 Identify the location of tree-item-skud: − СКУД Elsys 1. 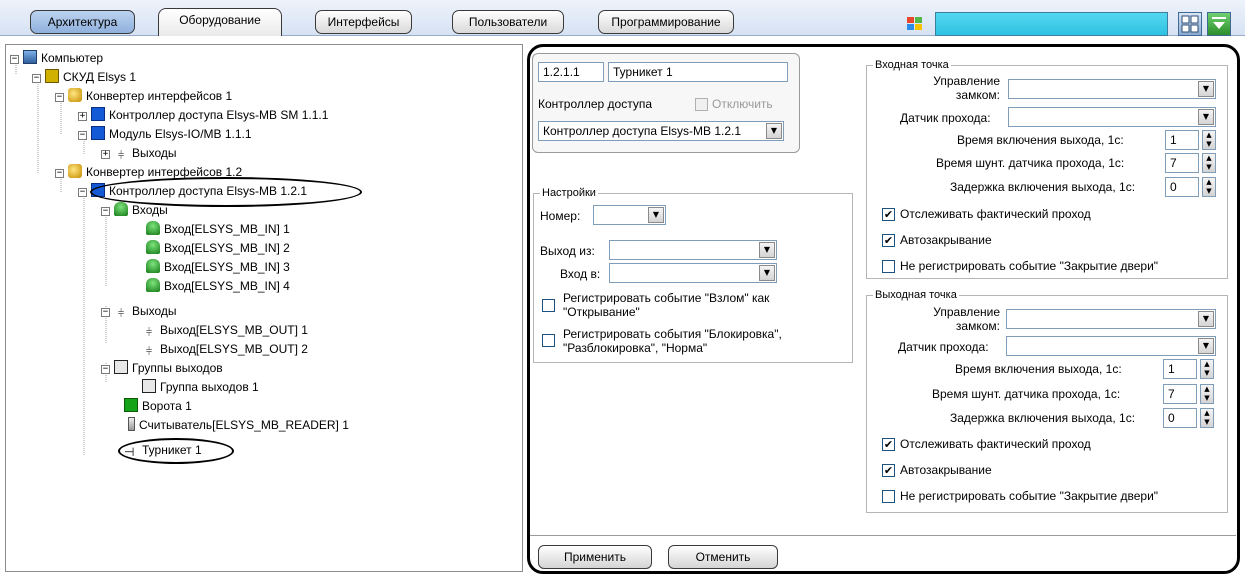
(84, 77).